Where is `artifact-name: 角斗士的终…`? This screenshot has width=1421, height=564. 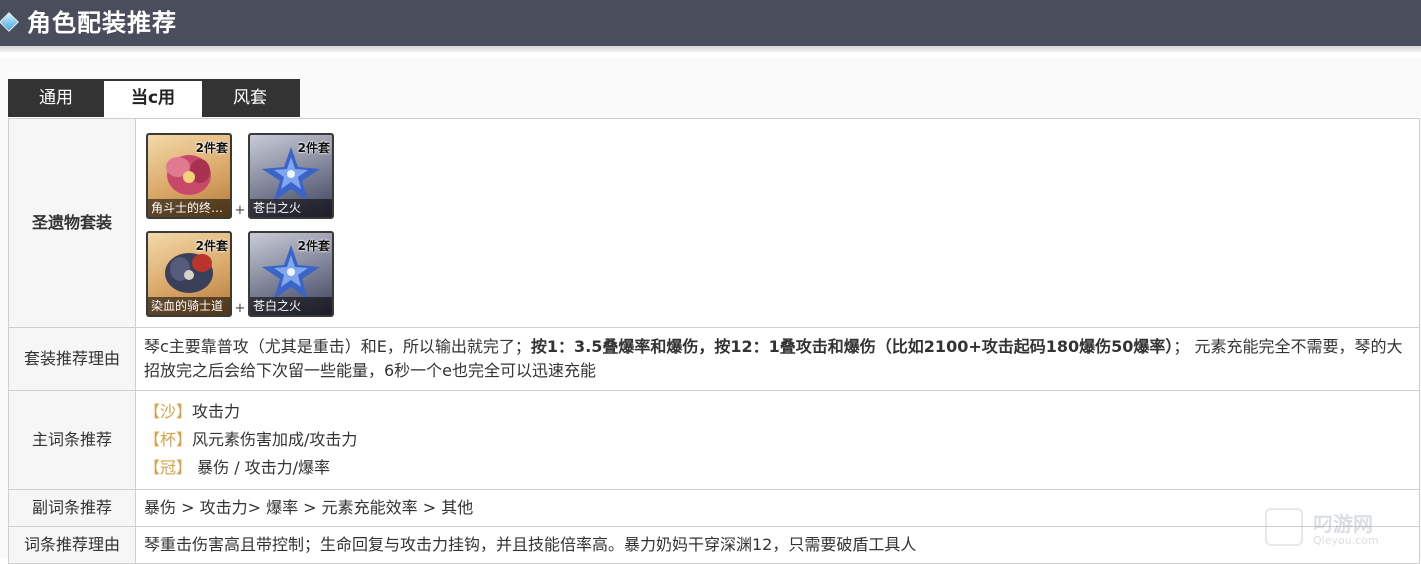 artifact-name: 角斗士的终… is located at coordinates (189, 208).